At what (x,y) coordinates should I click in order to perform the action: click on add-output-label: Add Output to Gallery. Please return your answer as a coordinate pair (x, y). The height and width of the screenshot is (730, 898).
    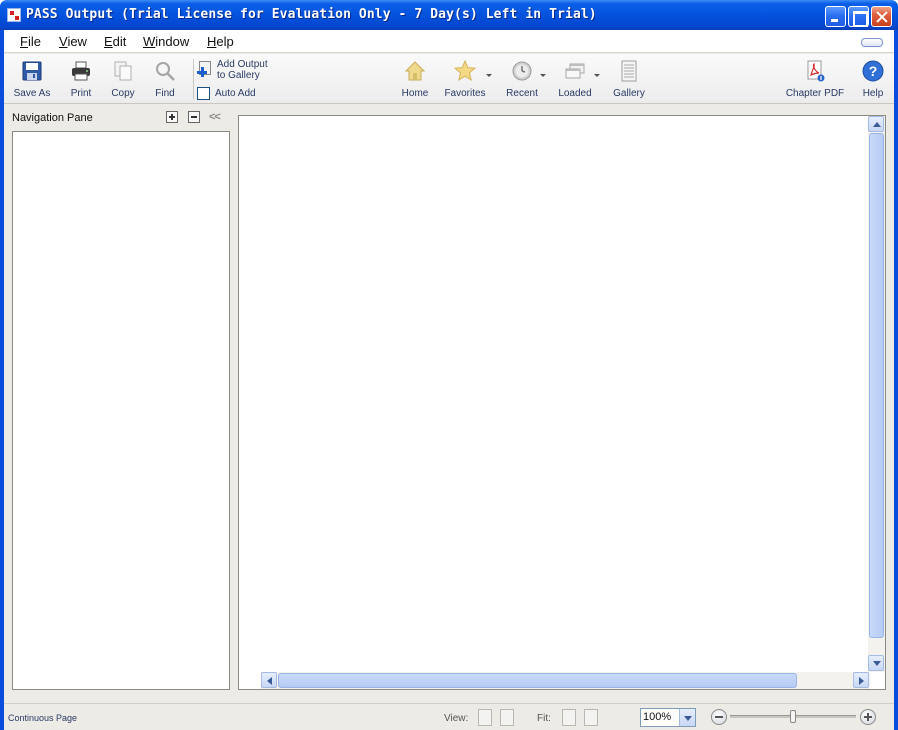
    Looking at the image, I should click on (242, 70).